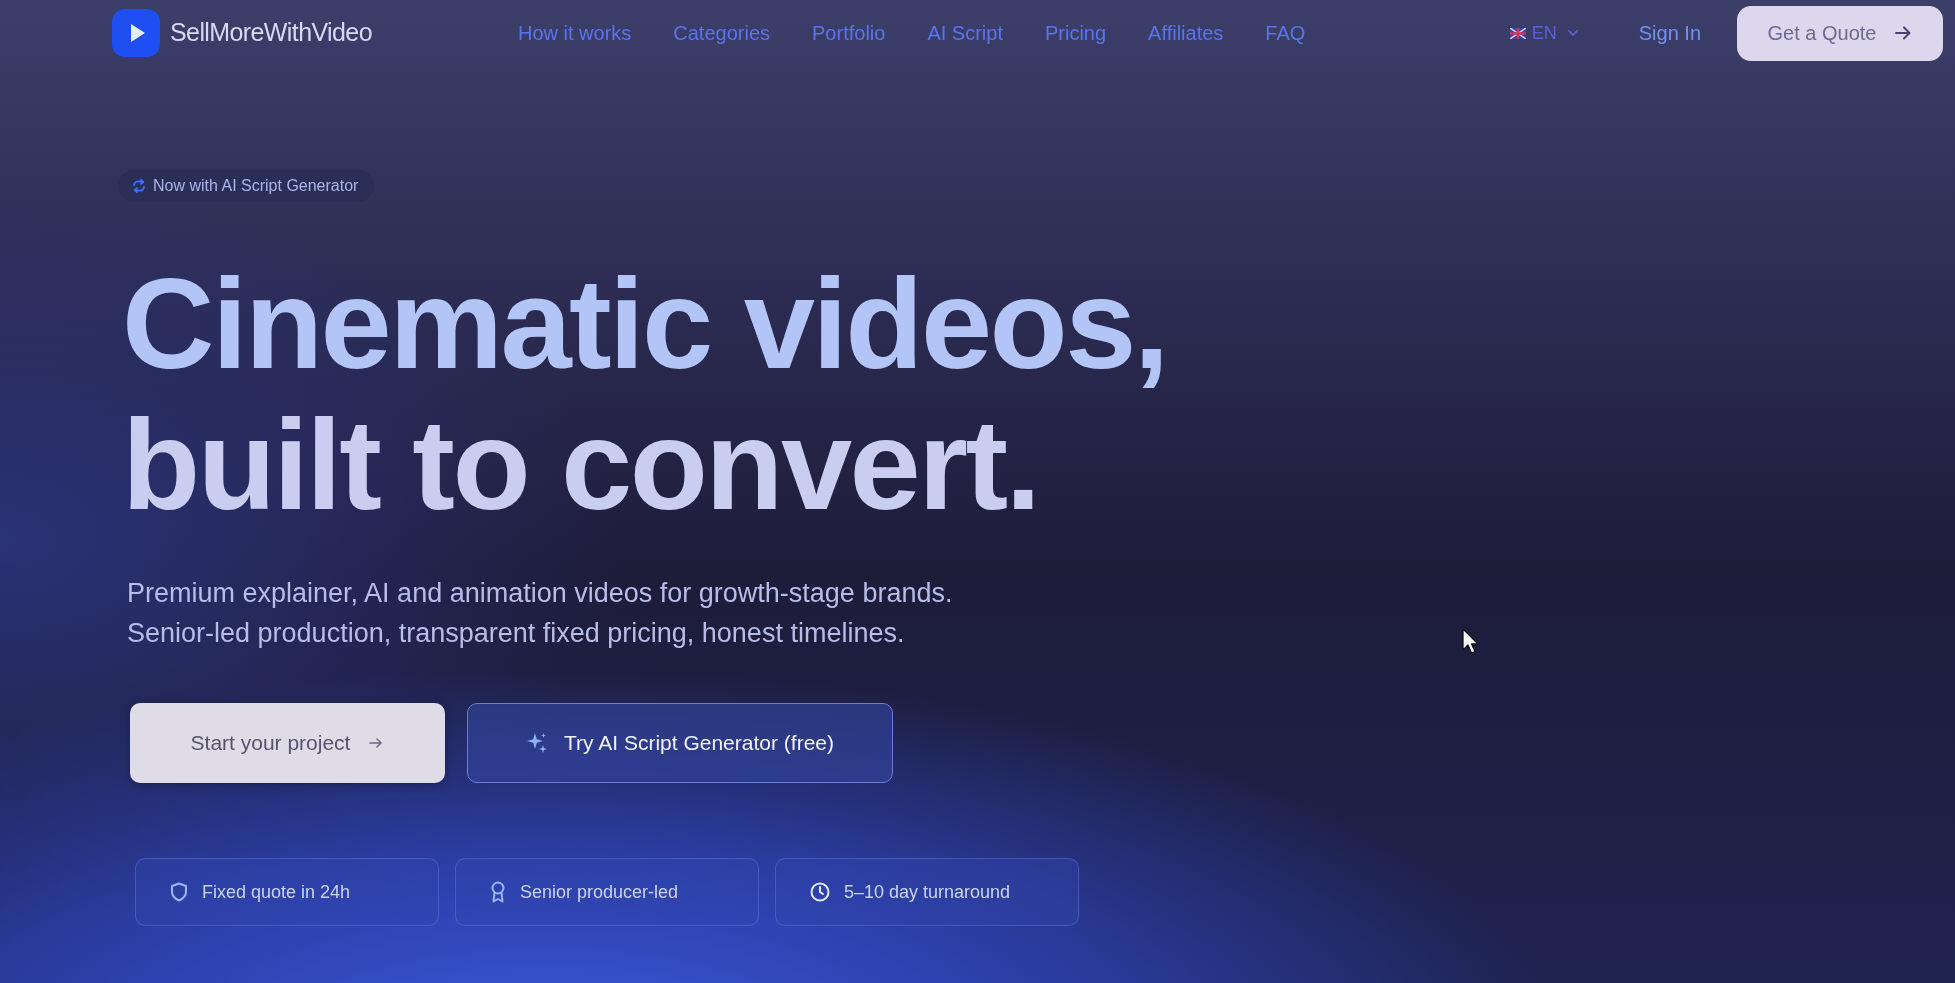  I want to click on sparkle-icon, so click(537, 743).